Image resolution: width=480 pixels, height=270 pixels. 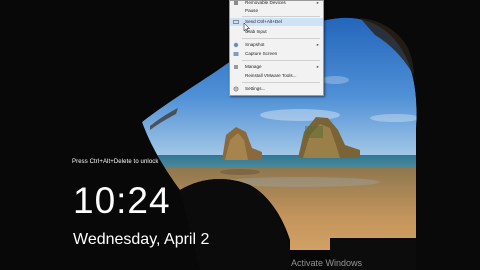 What do you see at coordinates (236, 54) in the screenshot?
I see `capture-icon` at bounding box center [236, 54].